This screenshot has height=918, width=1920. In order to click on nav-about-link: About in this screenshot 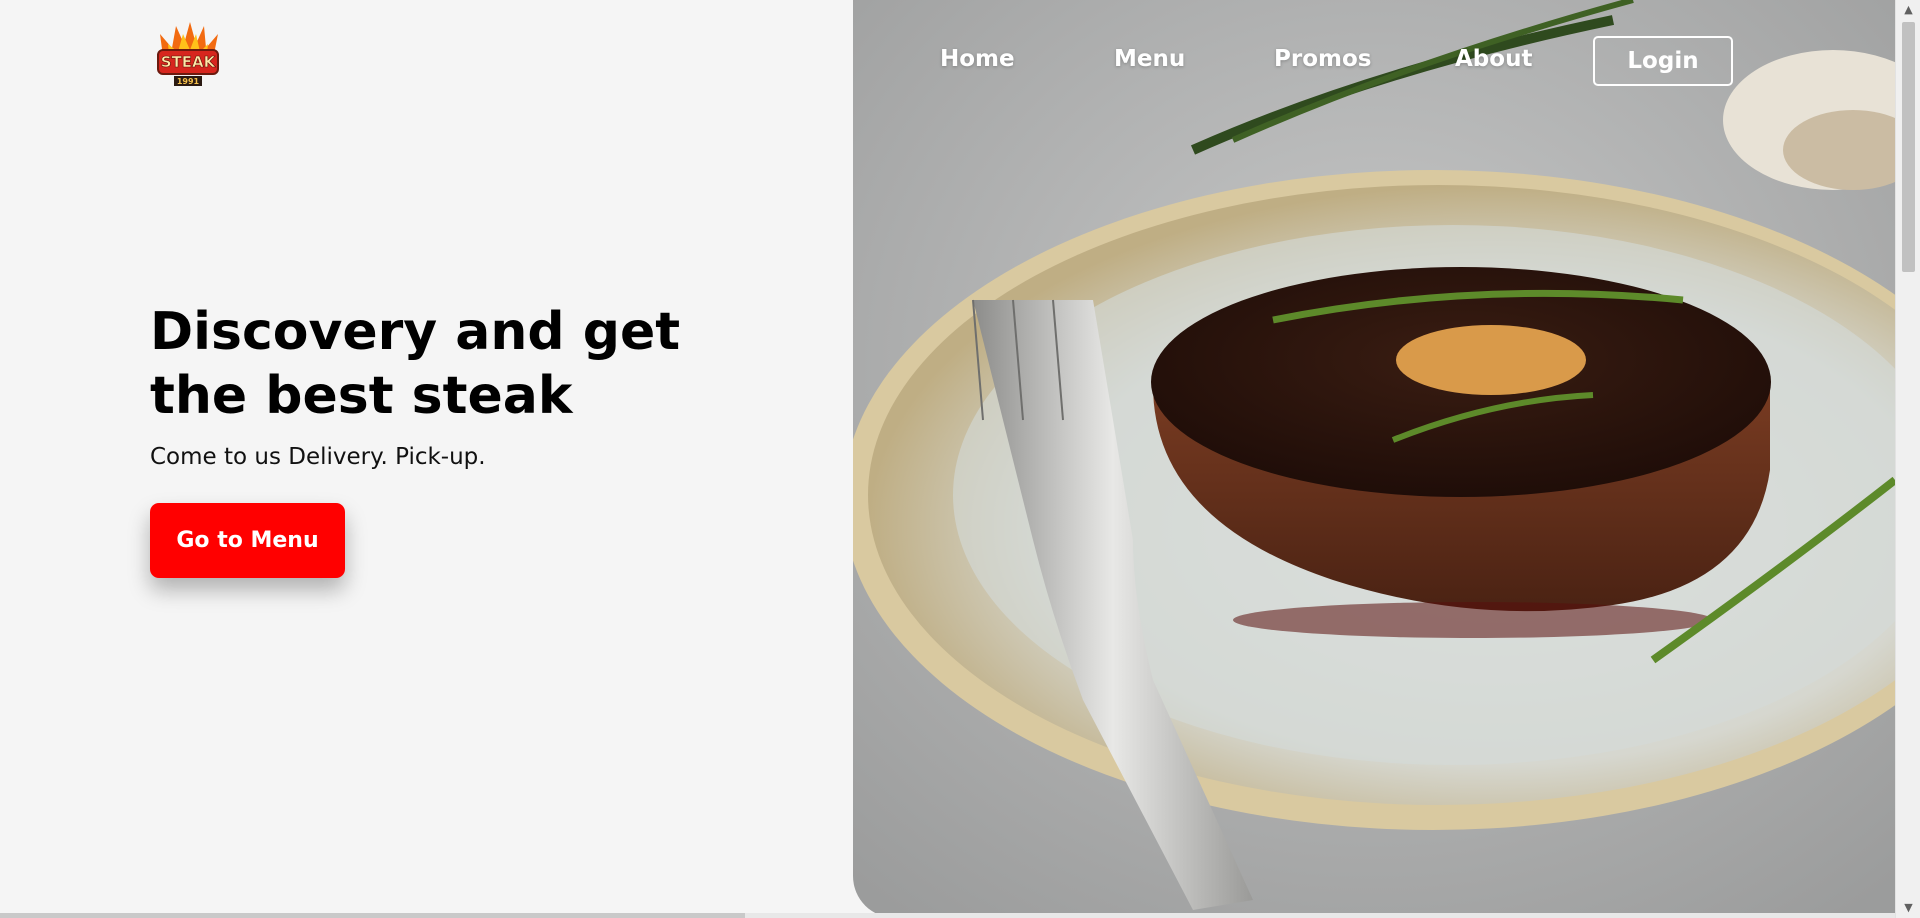, I will do `click(1493, 59)`.